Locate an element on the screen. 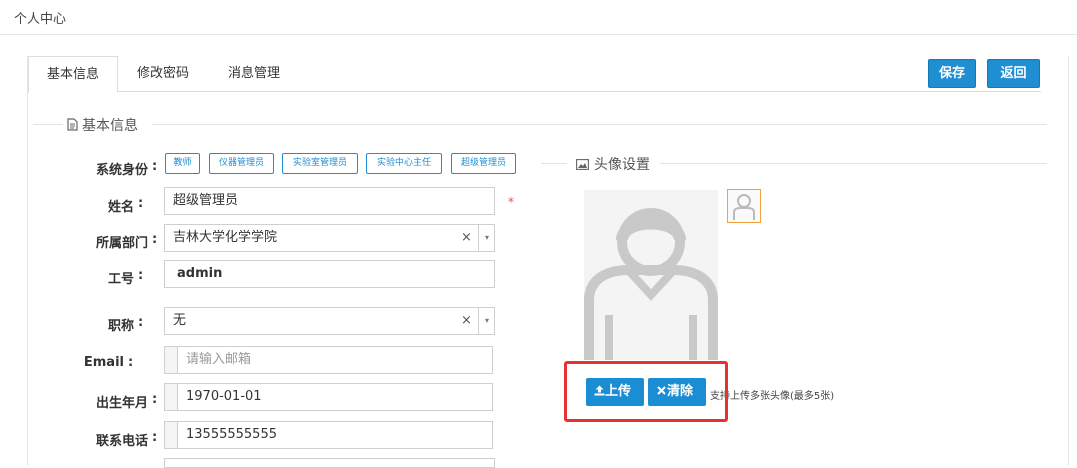 Image resolution: width=1077 pixels, height=468 pixels. avatar-heading: 头像设置 is located at coordinates (613, 164).